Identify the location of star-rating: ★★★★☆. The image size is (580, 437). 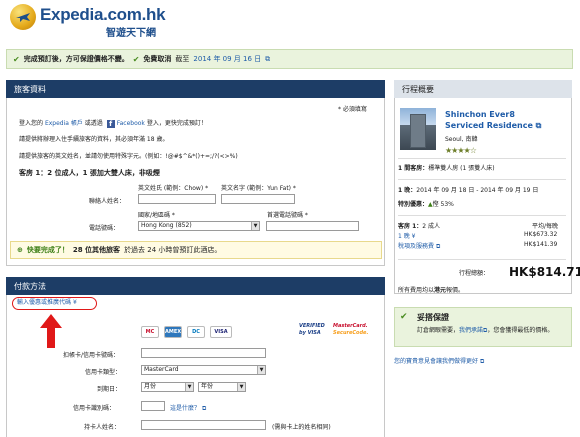
(461, 150).